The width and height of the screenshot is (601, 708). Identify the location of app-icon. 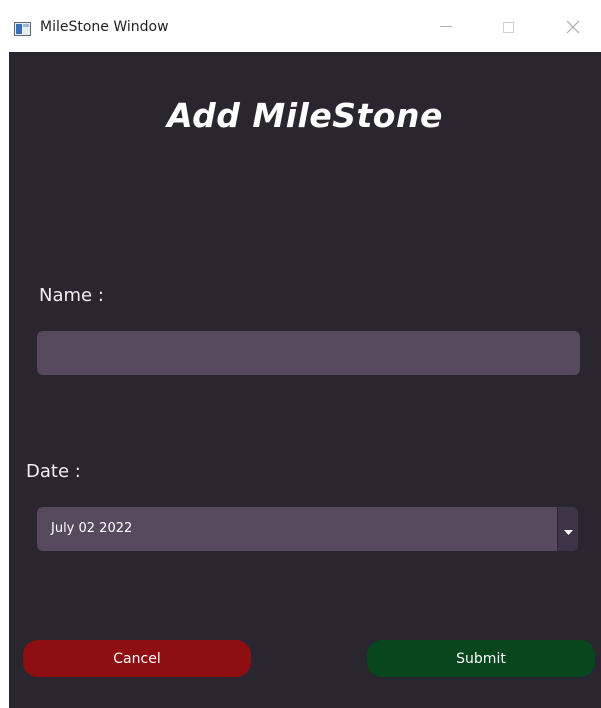
(22, 29).